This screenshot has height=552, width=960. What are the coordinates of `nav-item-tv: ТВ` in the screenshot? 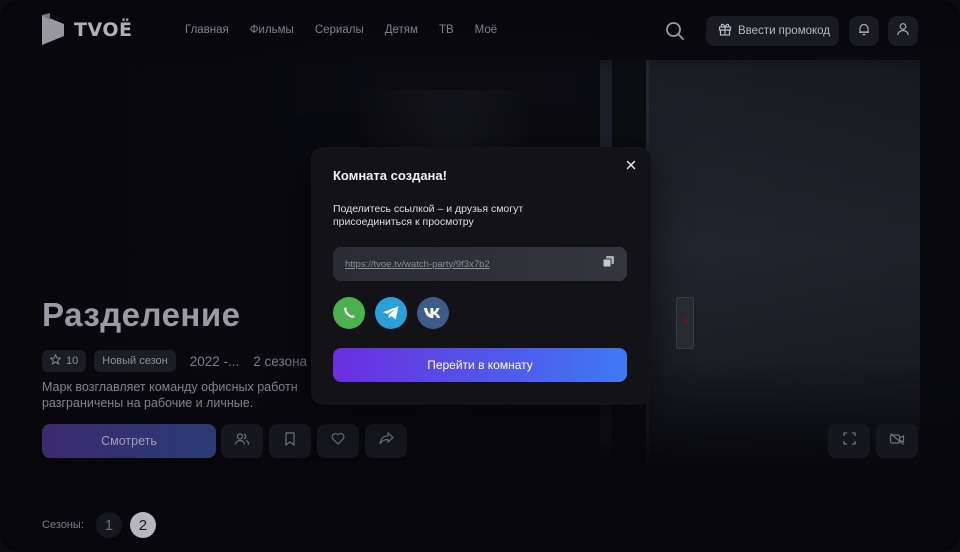 It's located at (446, 30).